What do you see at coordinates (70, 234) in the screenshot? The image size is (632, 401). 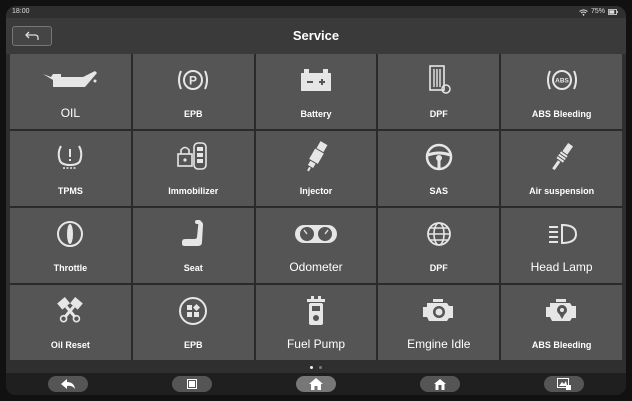 I see `throttle-icon` at bounding box center [70, 234].